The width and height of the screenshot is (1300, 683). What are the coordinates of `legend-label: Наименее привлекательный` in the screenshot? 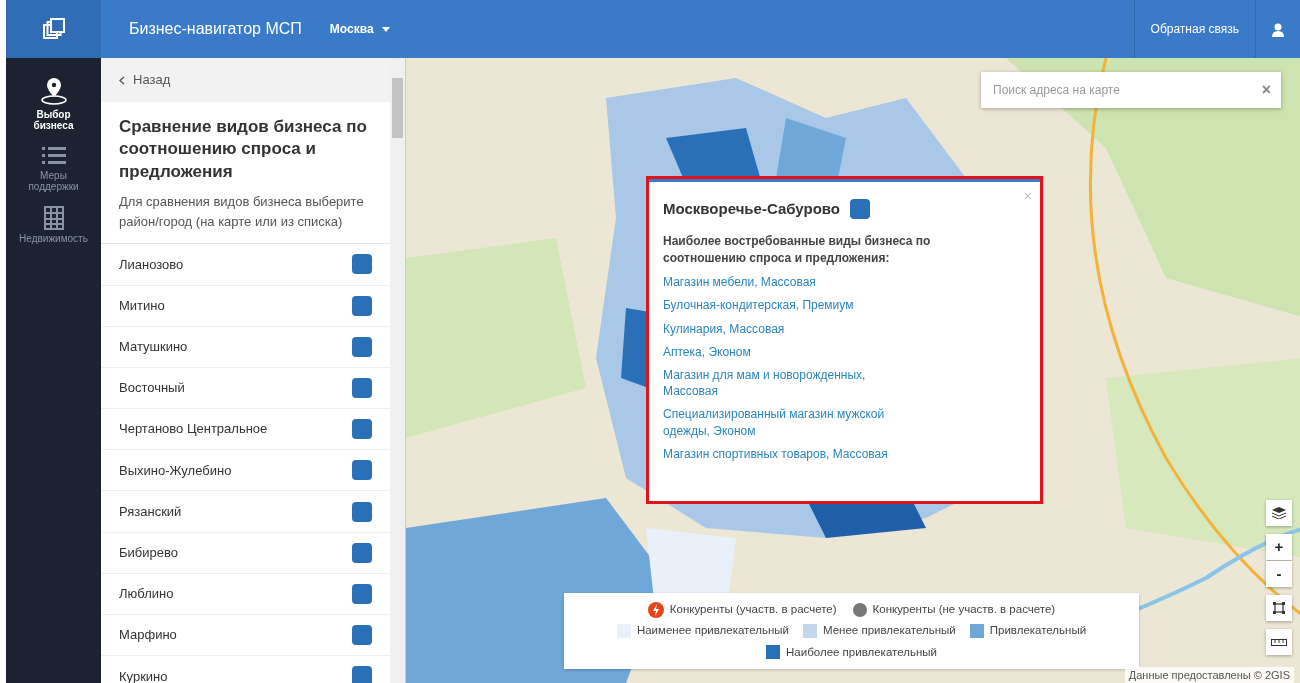 It's located at (712, 631).